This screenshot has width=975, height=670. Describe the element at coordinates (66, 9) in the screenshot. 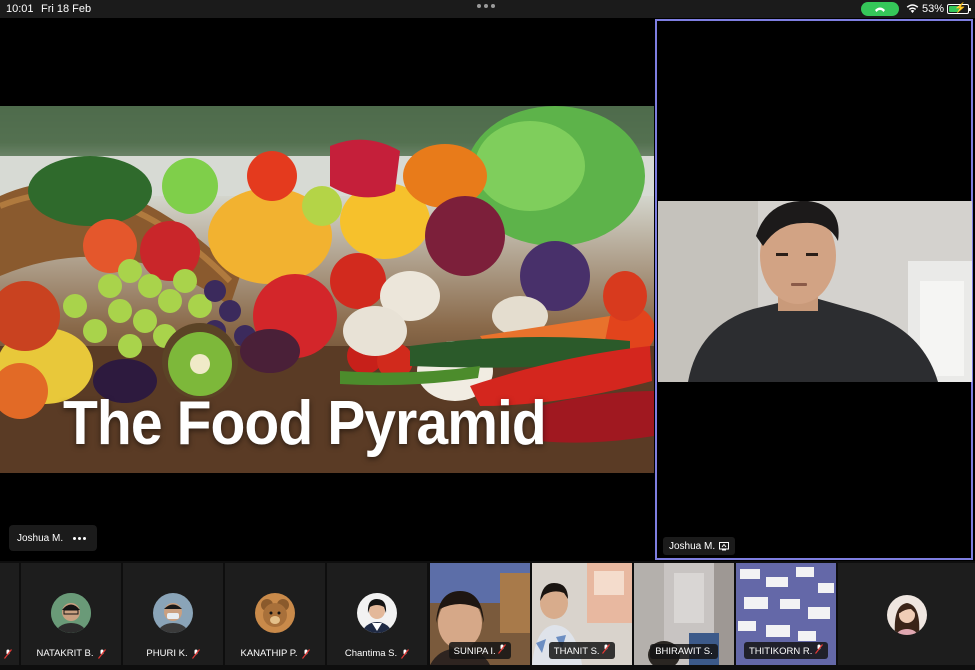

I see `status-date: Fri 18 Feb` at that location.